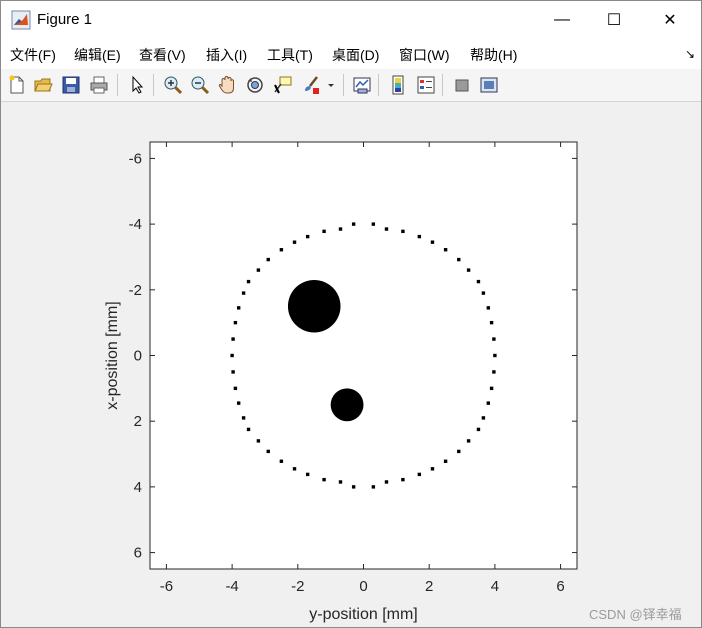 This screenshot has width=702, height=628. What do you see at coordinates (489, 85) in the screenshot?
I see `show-plot-tools-icon` at bounding box center [489, 85].